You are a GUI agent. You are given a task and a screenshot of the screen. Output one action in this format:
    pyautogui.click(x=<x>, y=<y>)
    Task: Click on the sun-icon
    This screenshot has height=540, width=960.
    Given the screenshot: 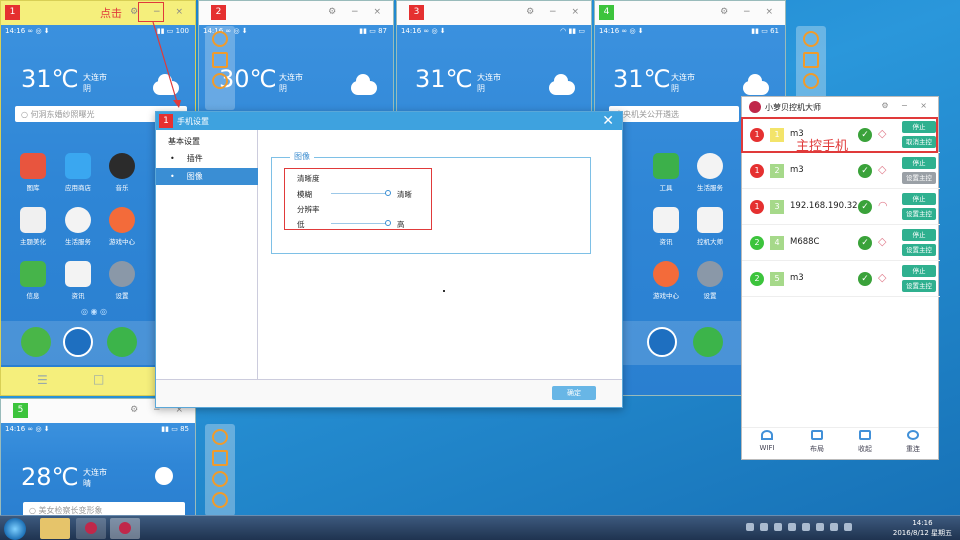 What is the action you would take?
    pyautogui.click(x=164, y=476)
    